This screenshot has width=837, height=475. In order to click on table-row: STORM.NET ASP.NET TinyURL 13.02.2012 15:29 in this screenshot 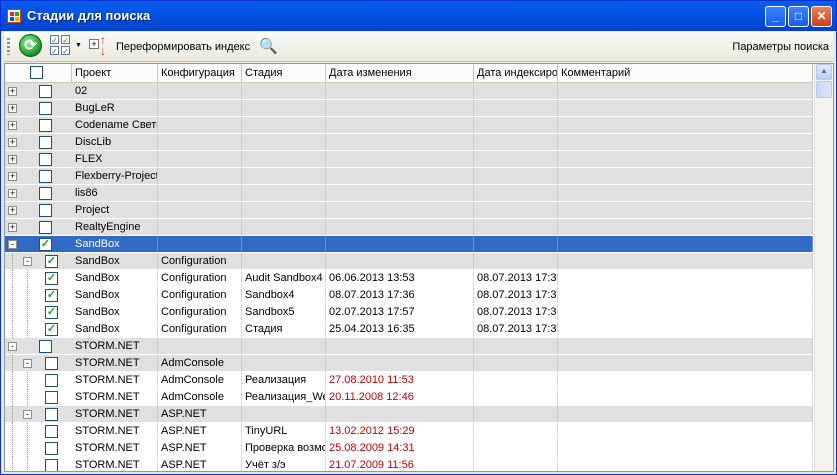, I will do `click(409, 431)`.